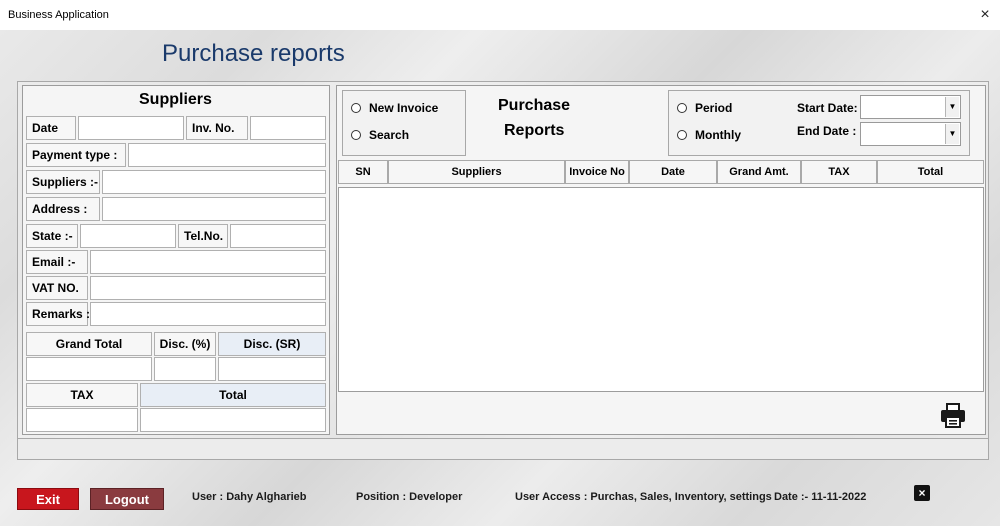 The image size is (1000, 526). What do you see at coordinates (52, 236) in the screenshot?
I see `state-label: State :-` at bounding box center [52, 236].